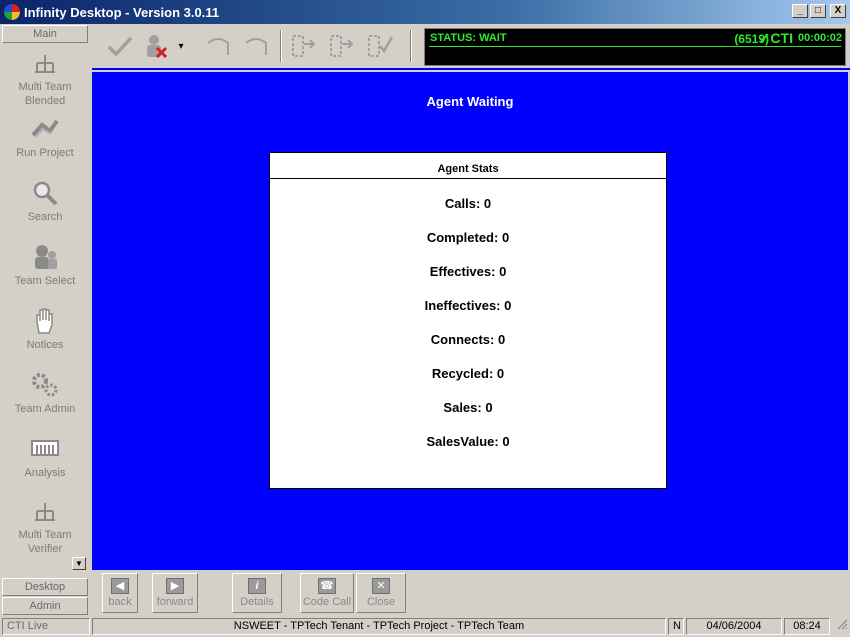  What do you see at coordinates (120, 46) in the screenshot?
I see `checkmark-icon` at bounding box center [120, 46].